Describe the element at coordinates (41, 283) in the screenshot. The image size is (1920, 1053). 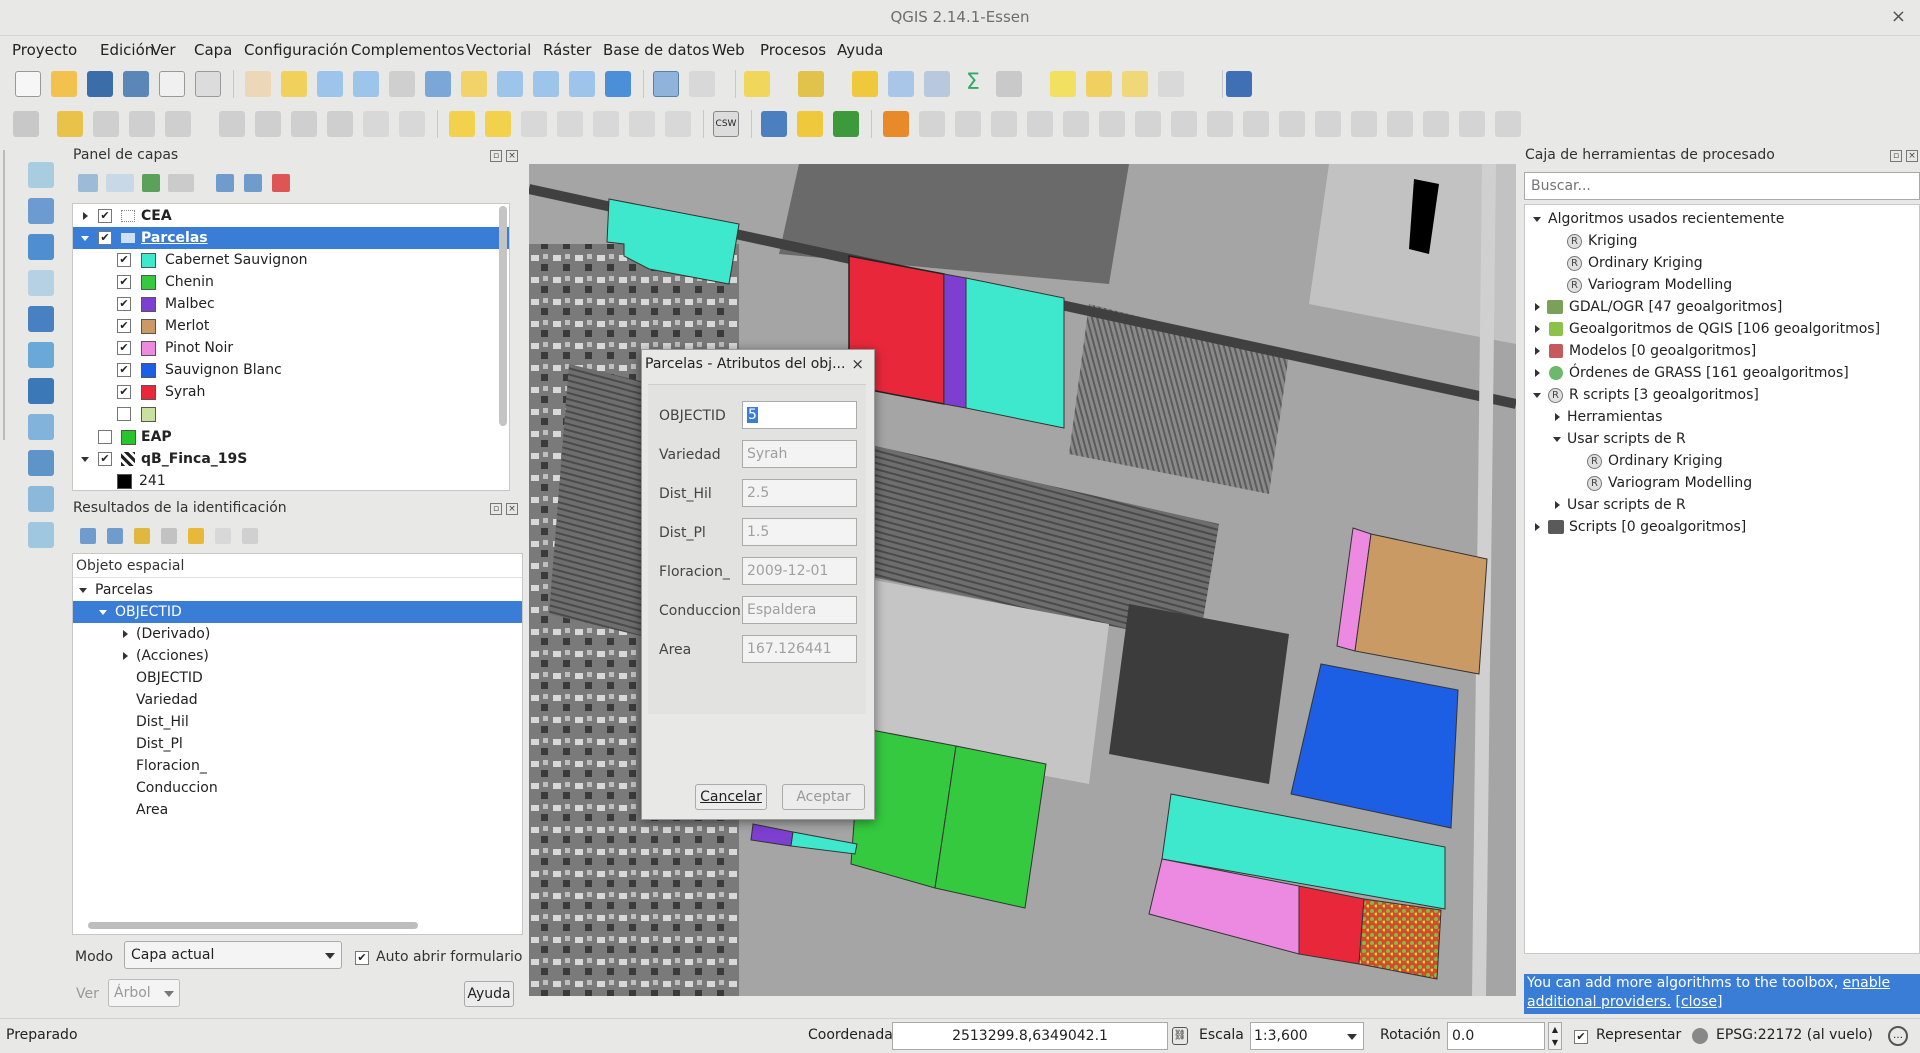
I see `add-spatialite-icon` at that location.